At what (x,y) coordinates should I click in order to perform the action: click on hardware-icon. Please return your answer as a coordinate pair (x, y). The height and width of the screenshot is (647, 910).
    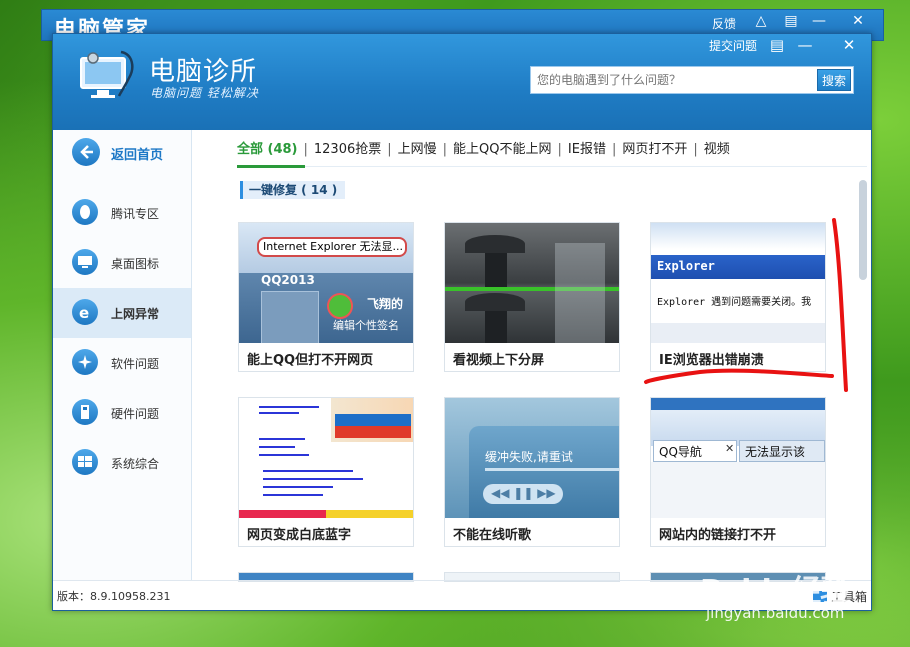
    Looking at the image, I should click on (85, 412).